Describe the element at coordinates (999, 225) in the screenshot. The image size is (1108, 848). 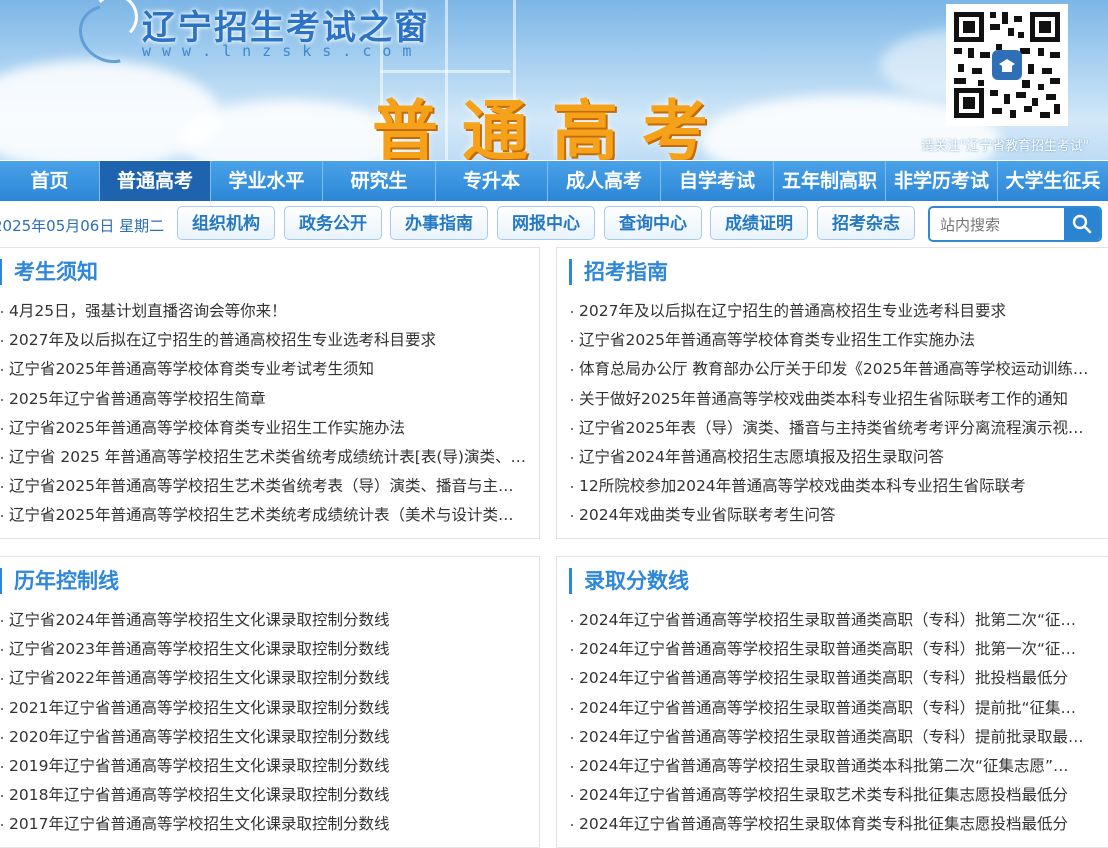
I see `search-input` at that location.